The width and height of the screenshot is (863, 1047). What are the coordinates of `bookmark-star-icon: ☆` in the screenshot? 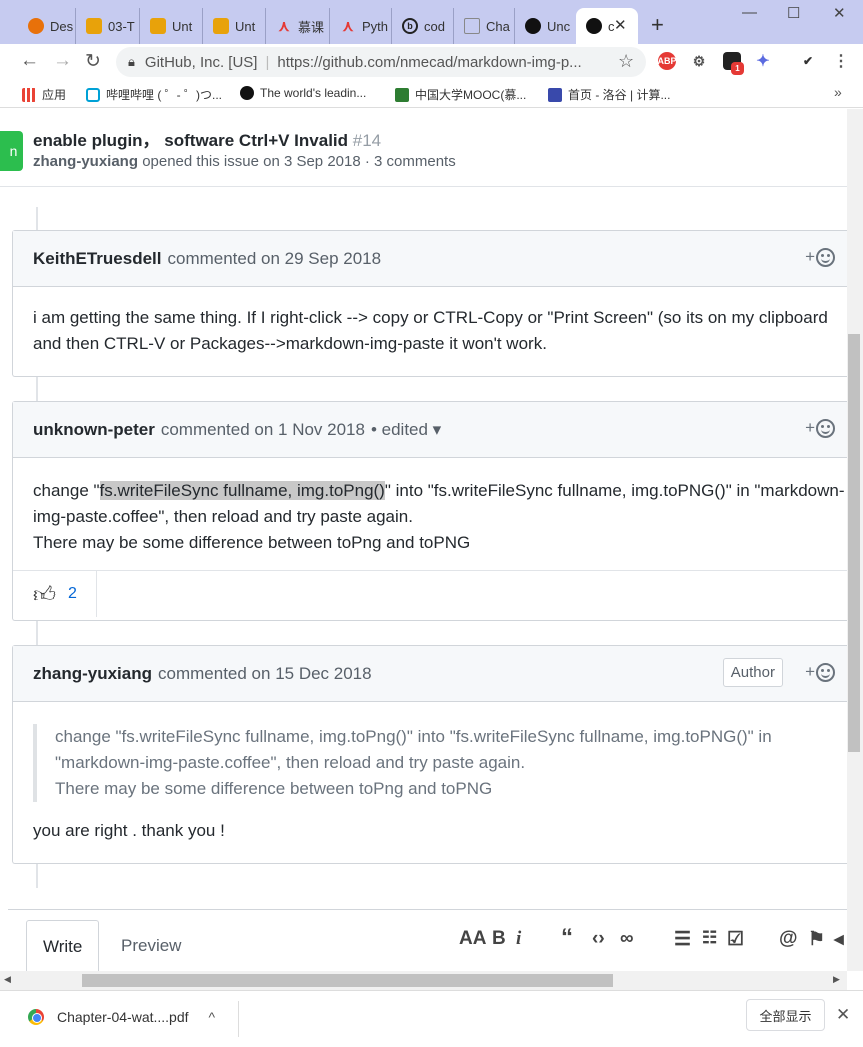 It's located at (626, 61).